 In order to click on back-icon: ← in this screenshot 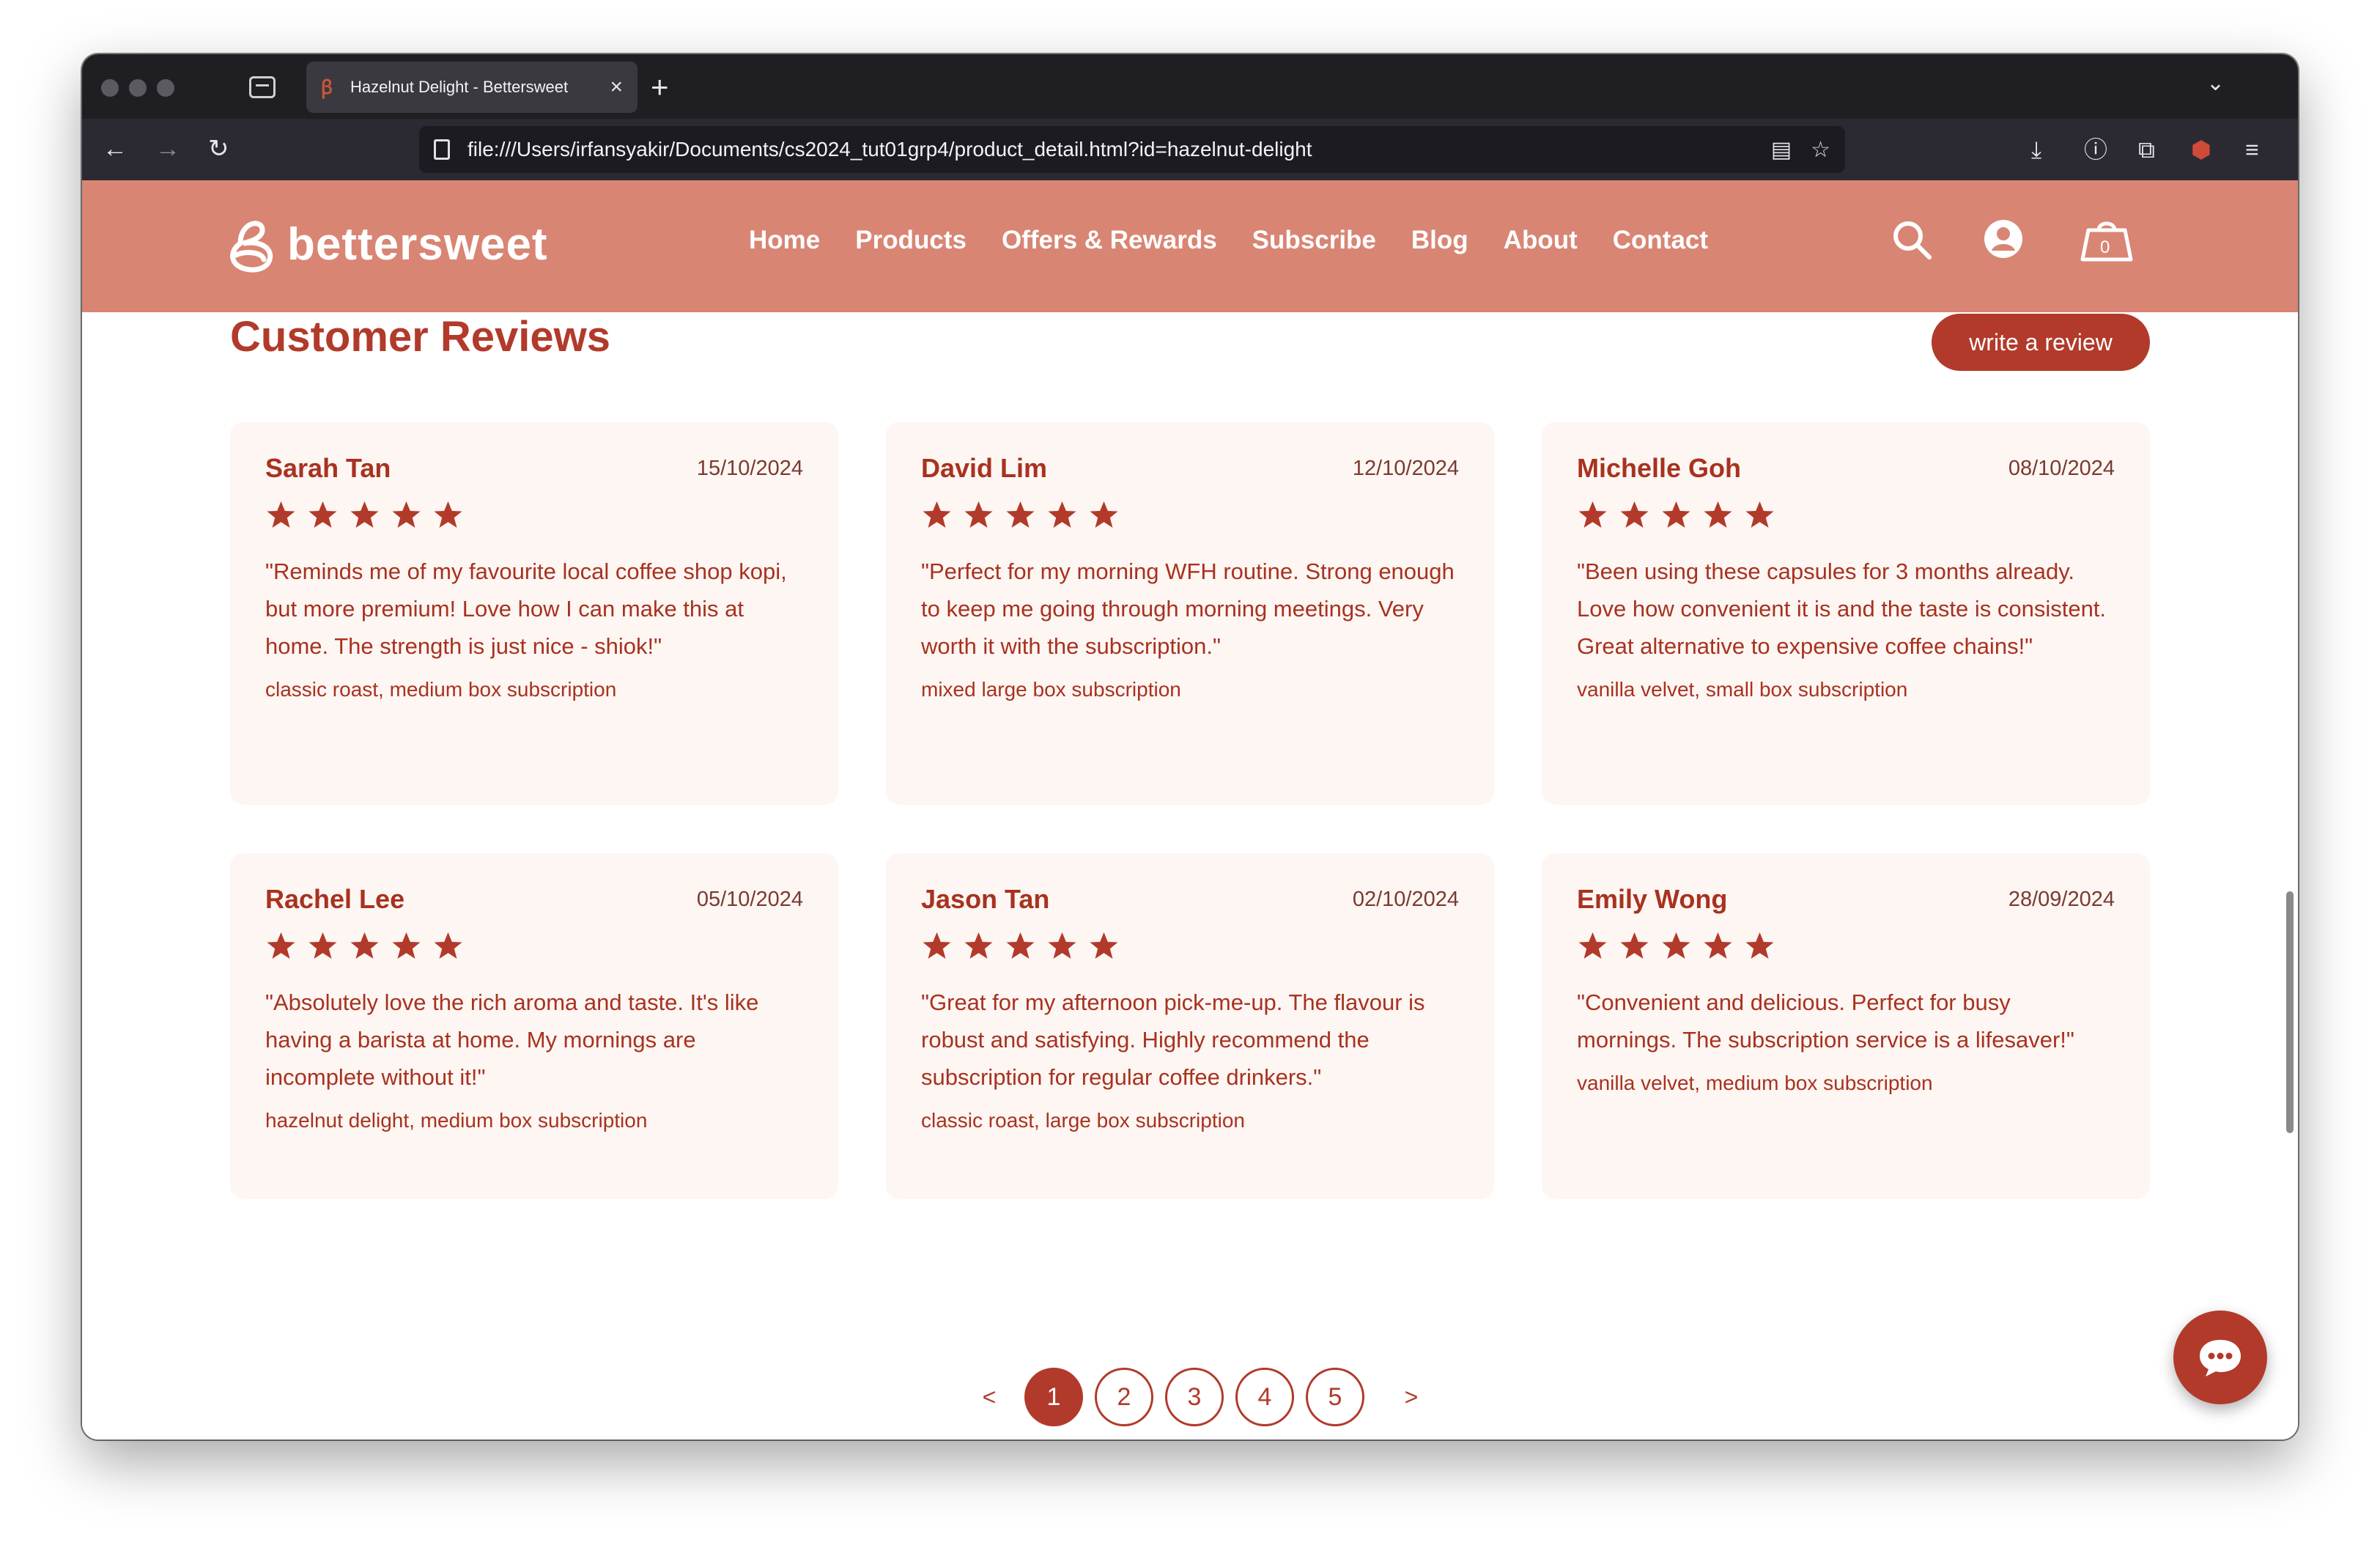, I will do `click(115, 149)`.